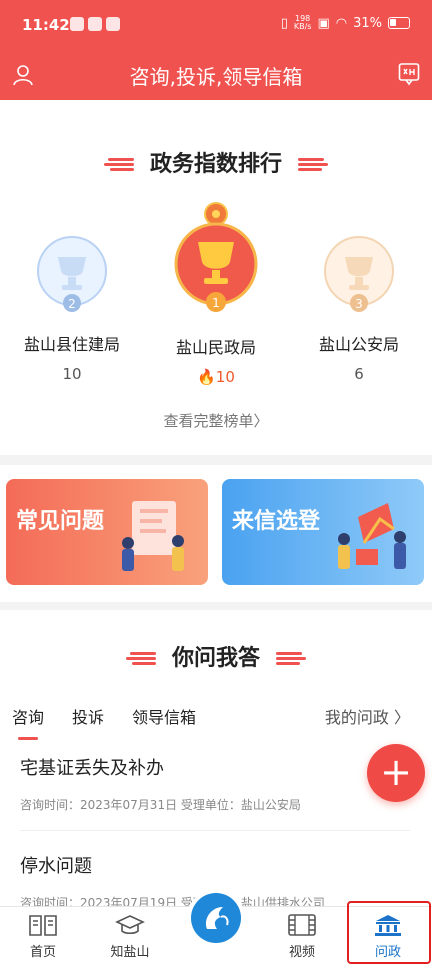  Describe the element at coordinates (284, 23) in the screenshot. I see `vibrate-icon: ▯` at that location.